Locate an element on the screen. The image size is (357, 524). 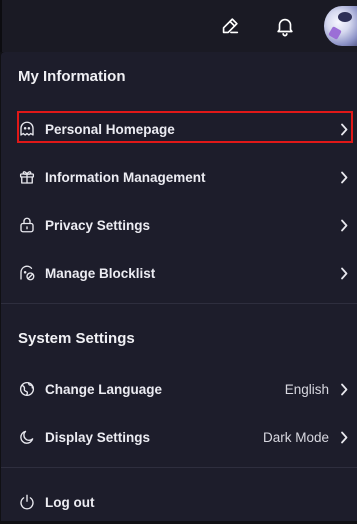
bell-icon is located at coordinates (285, 26).